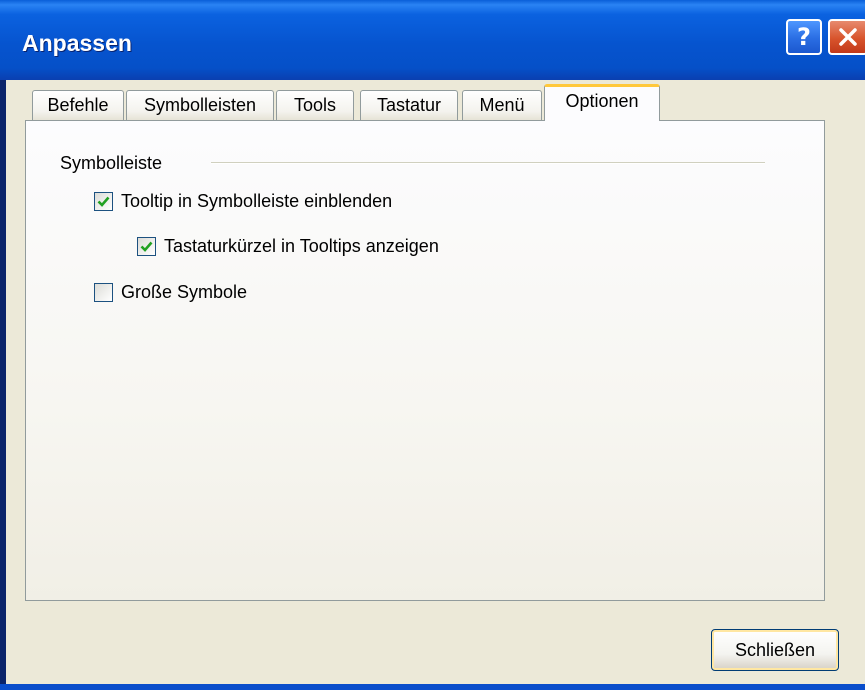 Image resolution: width=865 pixels, height=690 pixels. What do you see at coordinates (77, 43) in the screenshot?
I see `window-title: Anpassen` at bounding box center [77, 43].